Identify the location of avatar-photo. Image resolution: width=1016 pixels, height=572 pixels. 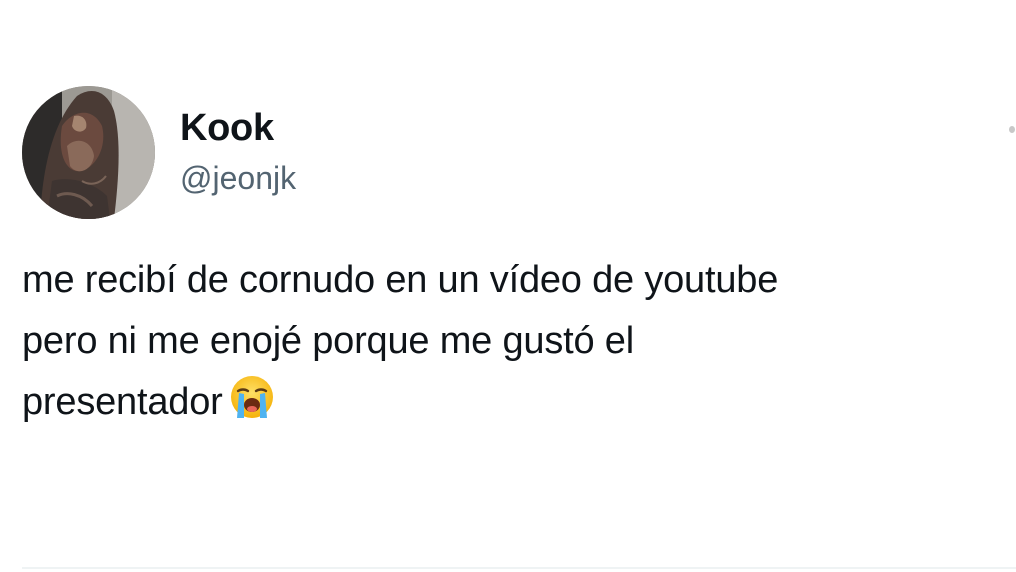
(88, 152).